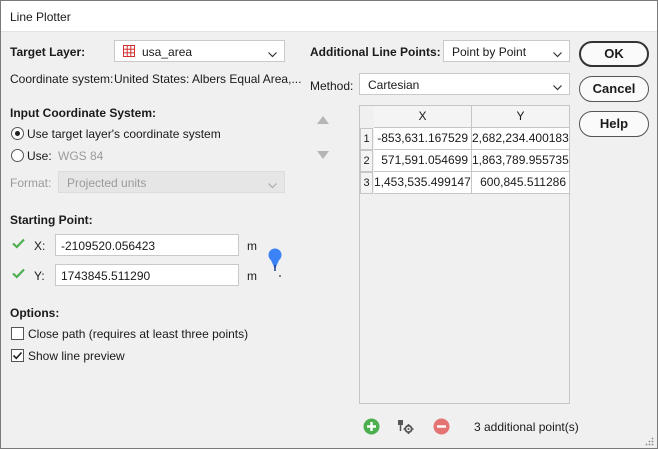 This screenshot has height=449, width=658. What do you see at coordinates (252, 246) in the screenshot?
I see `x-unit: m` at bounding box center [252, 246].